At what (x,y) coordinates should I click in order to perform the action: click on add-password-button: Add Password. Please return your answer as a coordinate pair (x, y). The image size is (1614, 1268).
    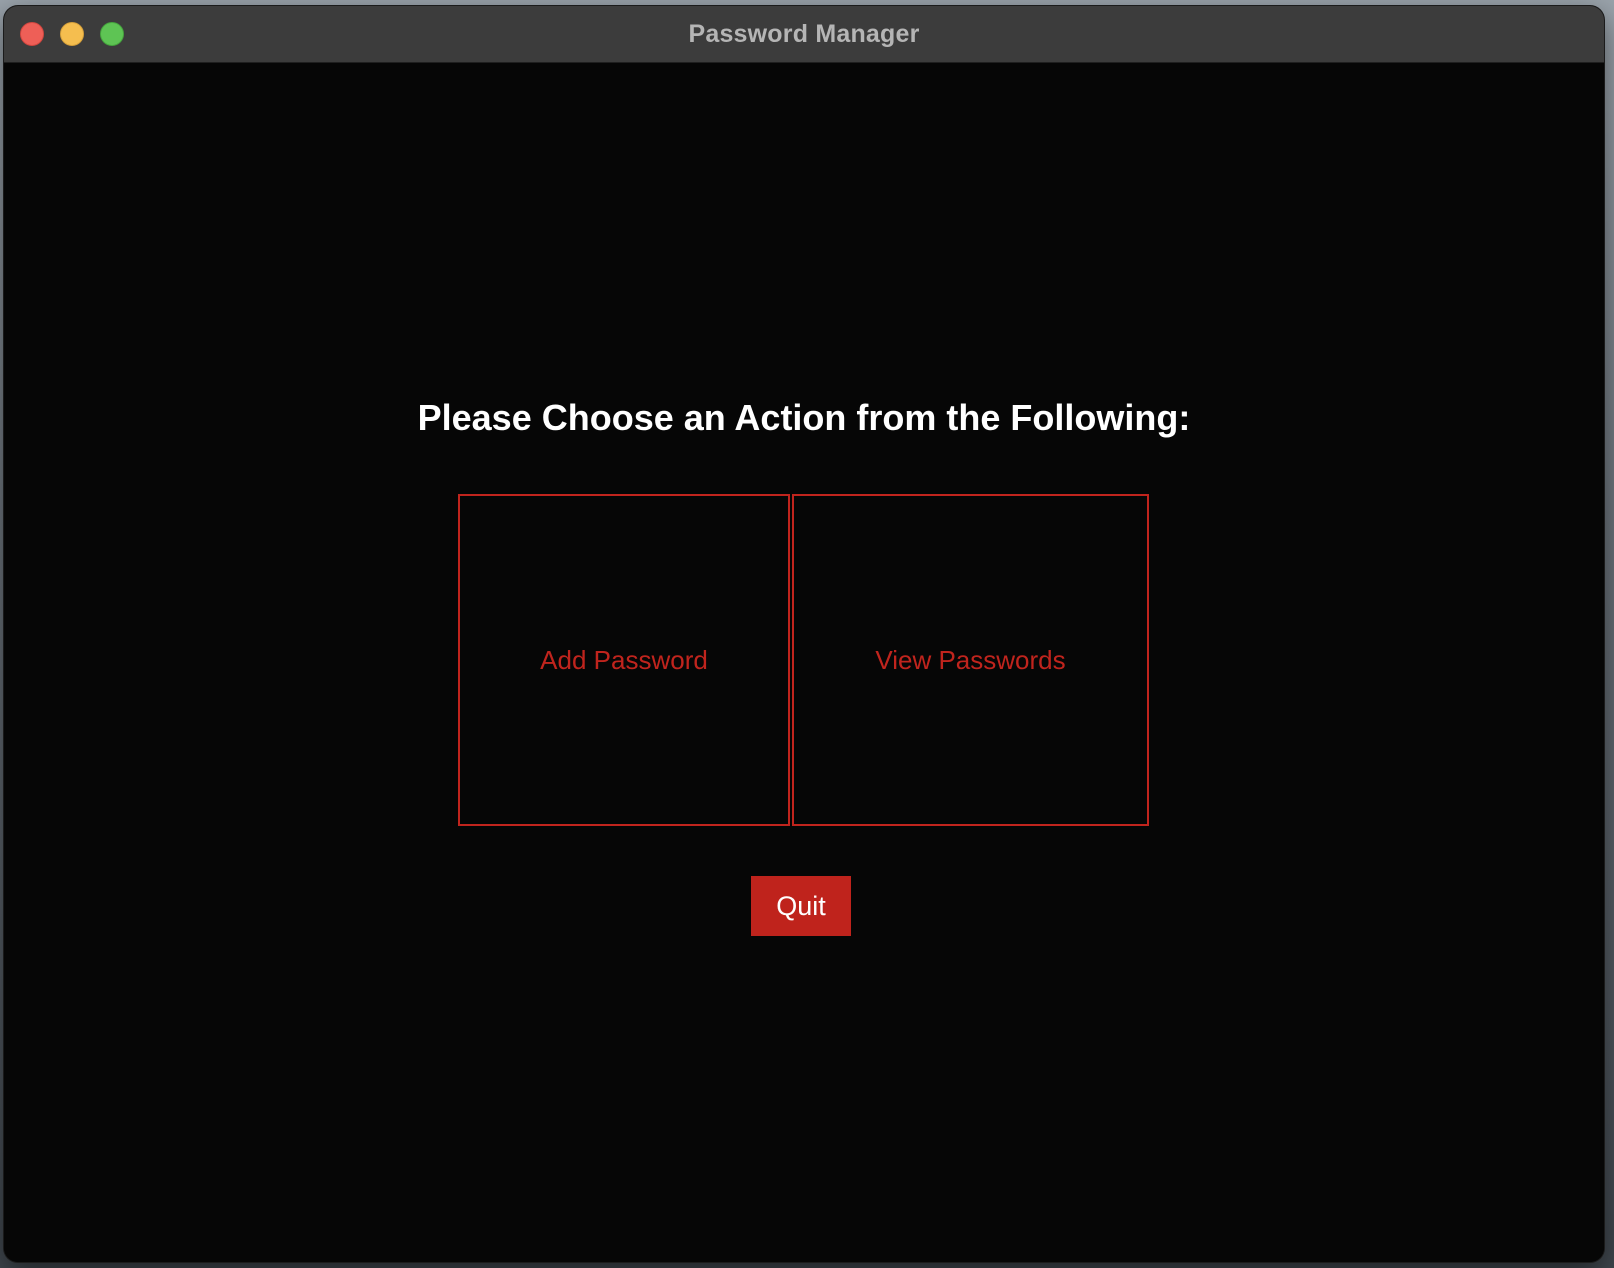
    Looking at the image, I should click on (624, 660).